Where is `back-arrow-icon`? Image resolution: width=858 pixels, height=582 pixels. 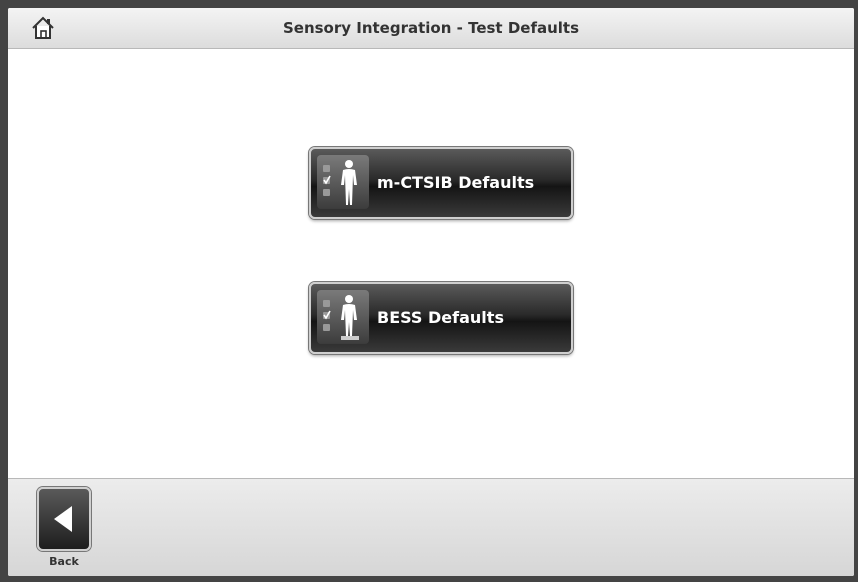 back-arrow-icon is located at coordinates (63, 519).